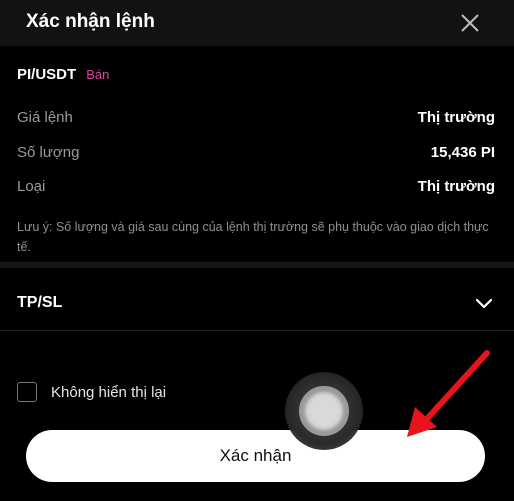 The image size is (514, 501). I want to click on info-row-price: Giá lệnh Thị trường, so click(256, 117).